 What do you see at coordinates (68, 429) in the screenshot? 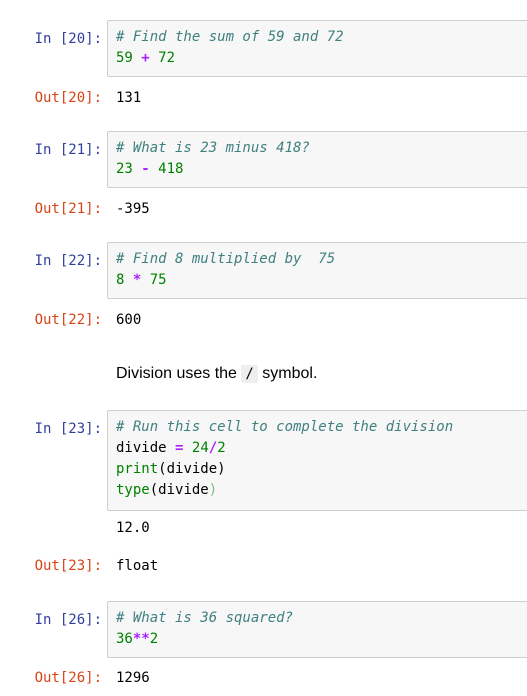
I see `in-prompt-23: In [23]:` at bounding box center [68, 429].